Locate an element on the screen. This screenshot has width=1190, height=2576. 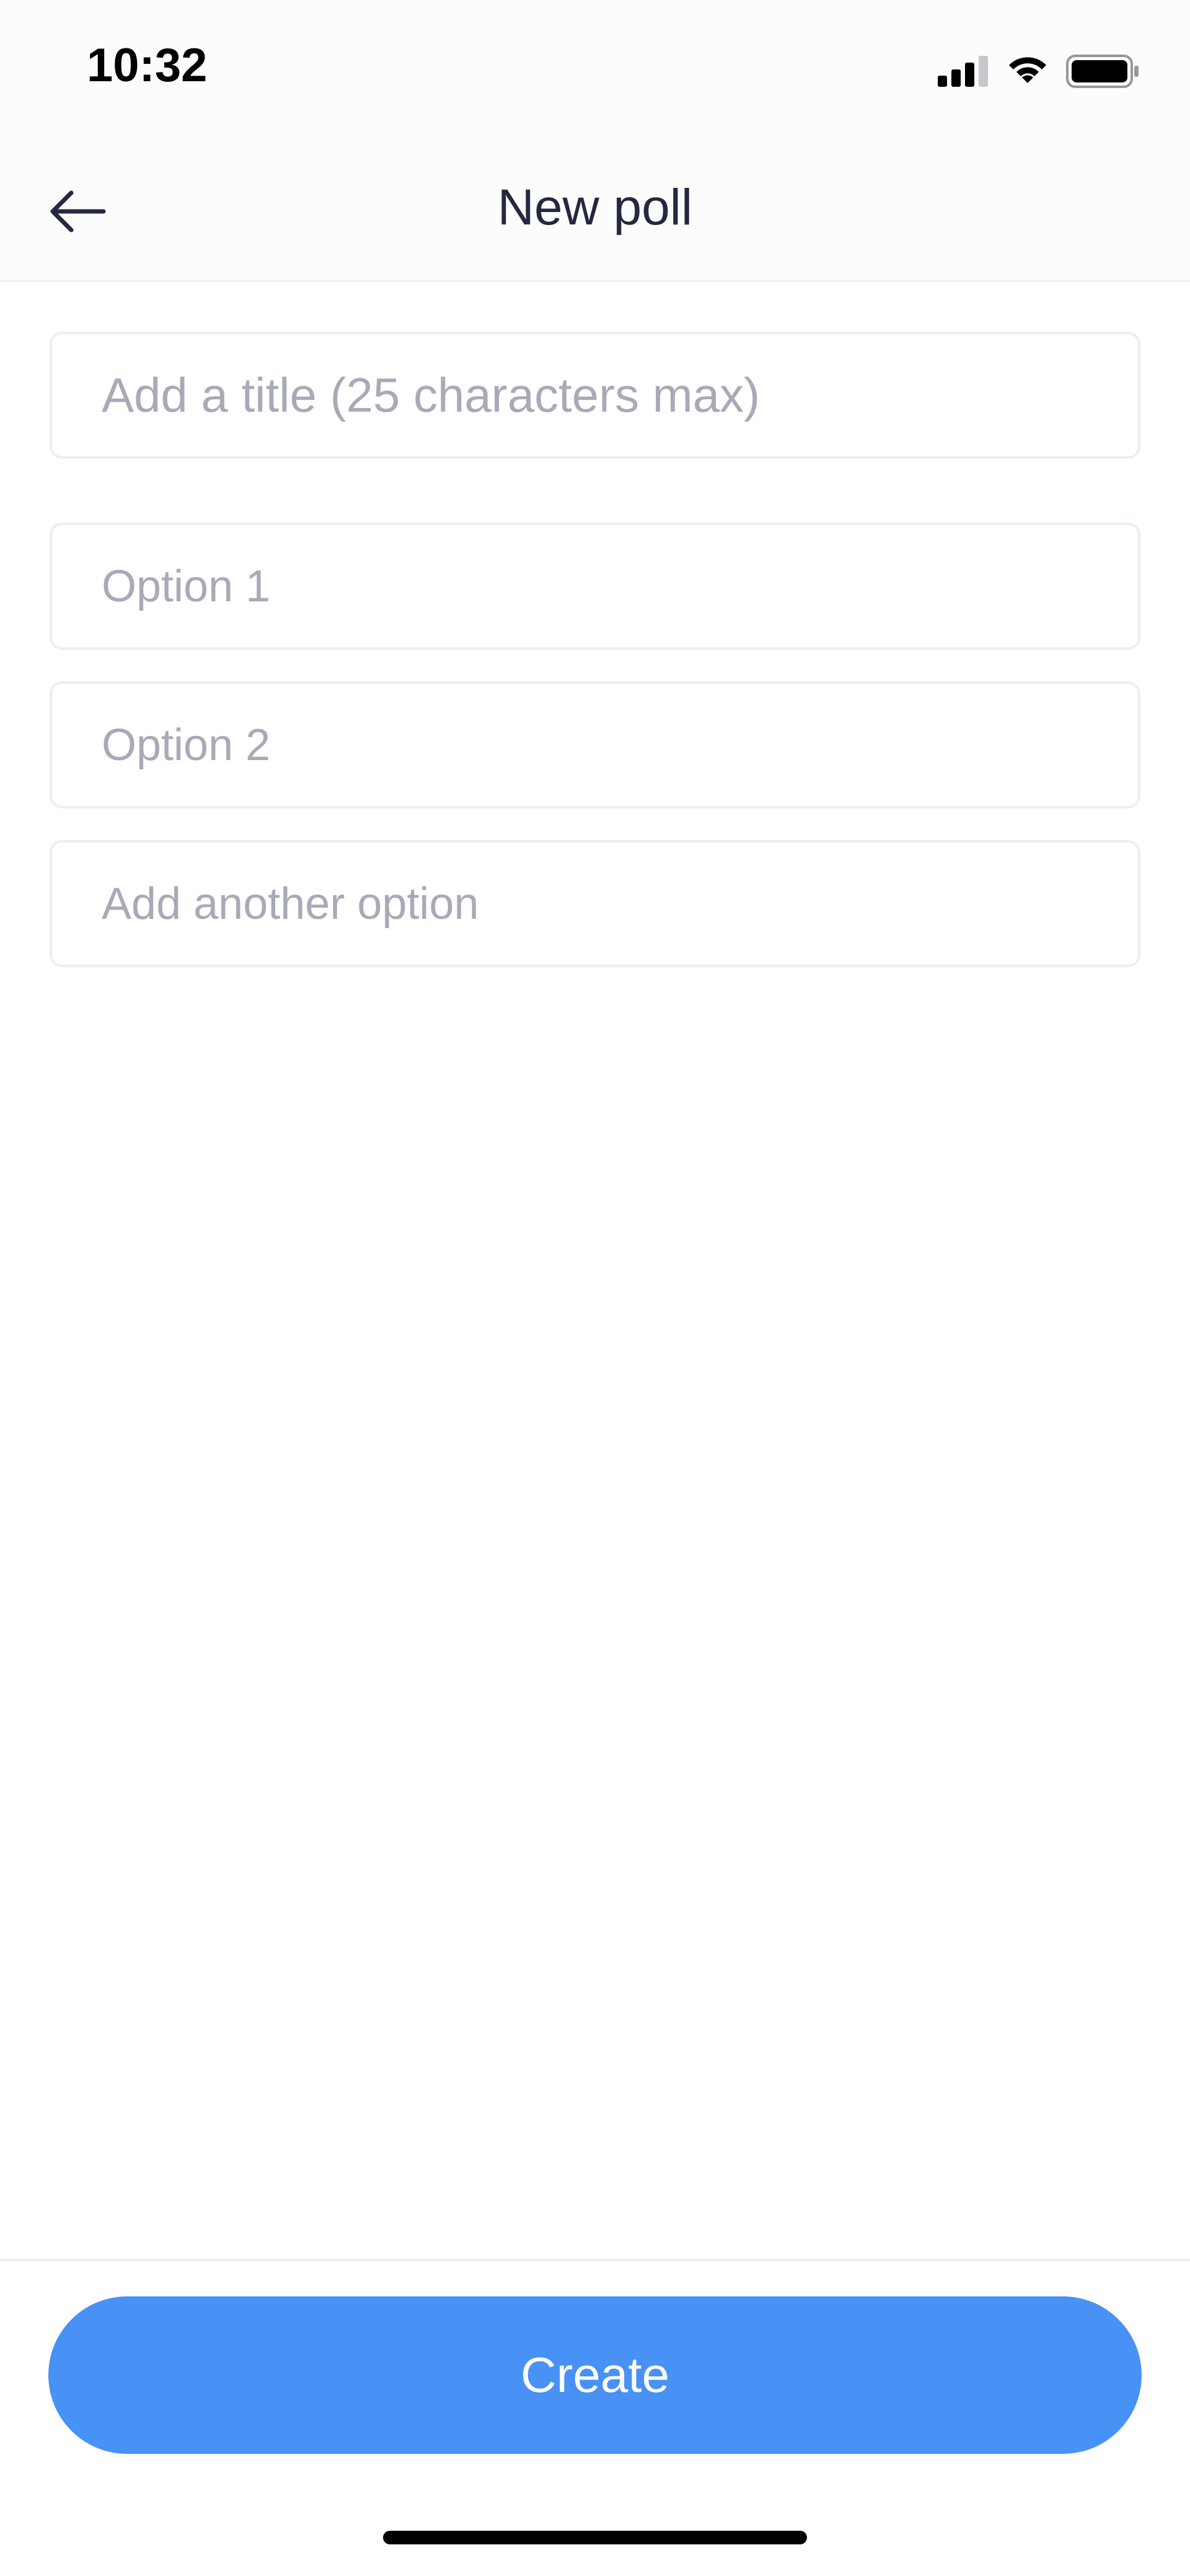
add-option-input is located at coordinates (595, 903).